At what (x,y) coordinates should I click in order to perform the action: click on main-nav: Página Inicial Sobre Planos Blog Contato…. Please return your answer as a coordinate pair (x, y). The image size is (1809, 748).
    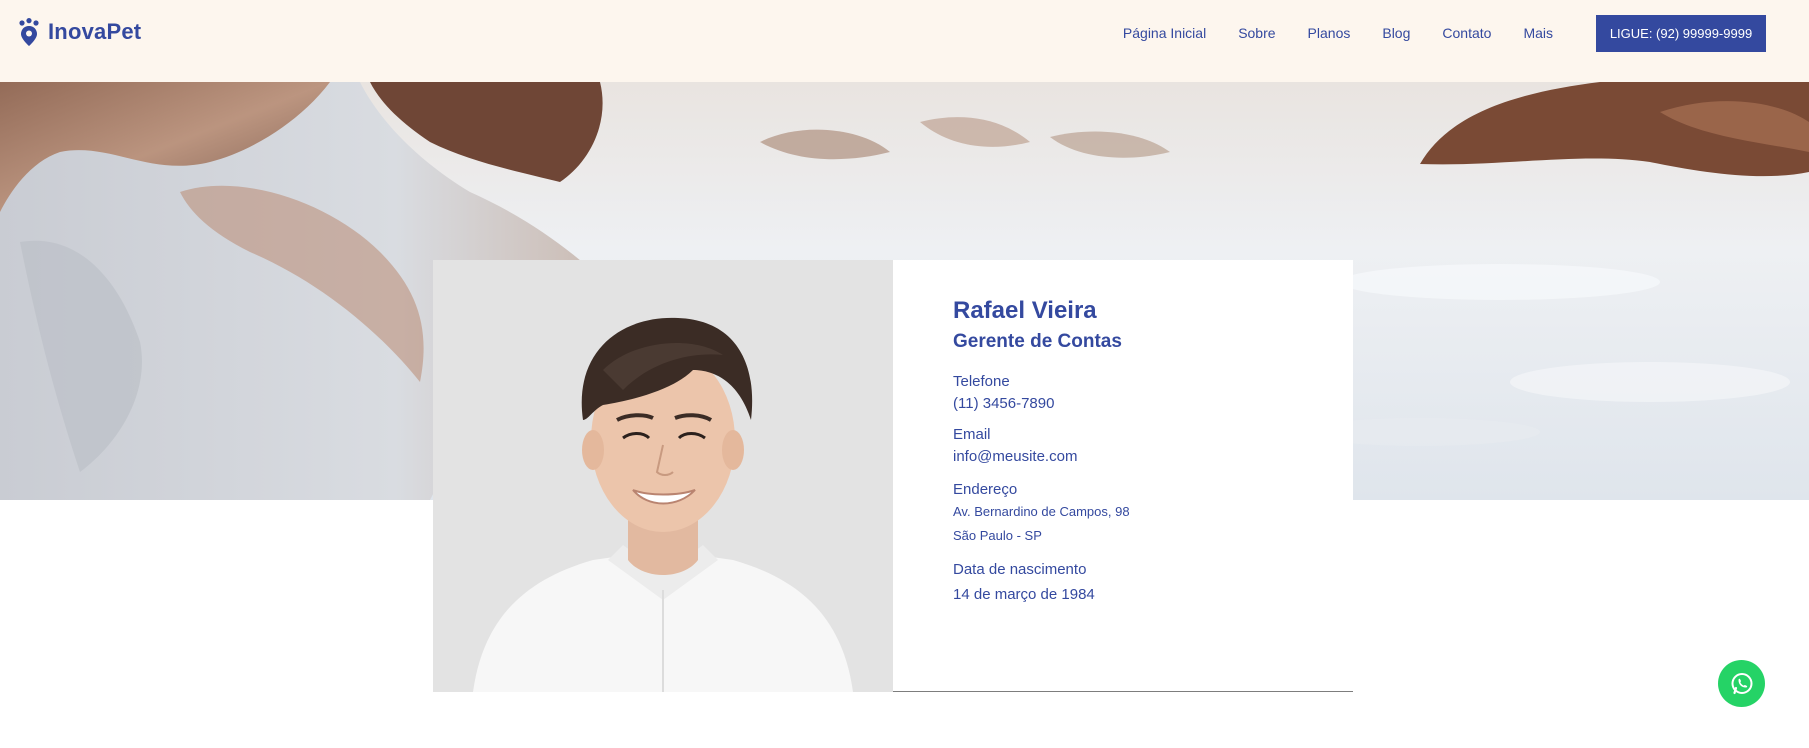
    Looking at the image, I should click on (1338, 33).